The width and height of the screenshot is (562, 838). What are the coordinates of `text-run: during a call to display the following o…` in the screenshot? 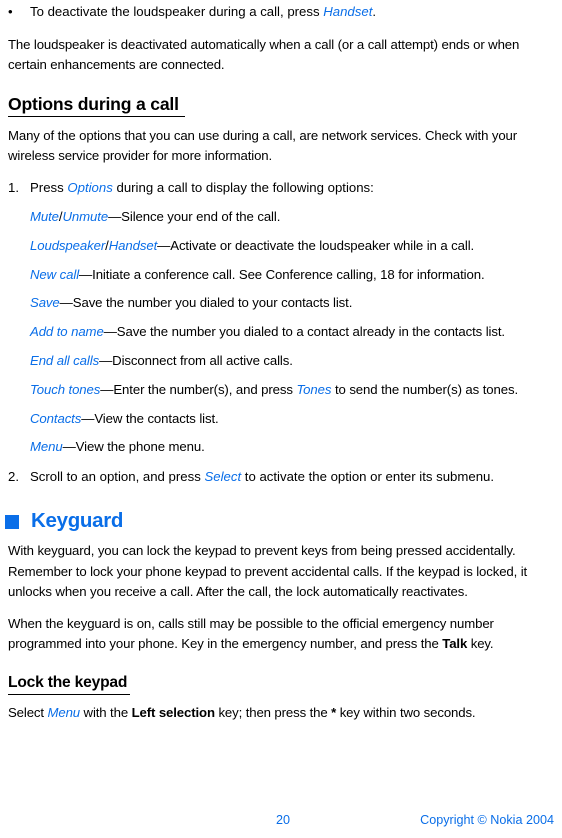 It's located at (243, 187).